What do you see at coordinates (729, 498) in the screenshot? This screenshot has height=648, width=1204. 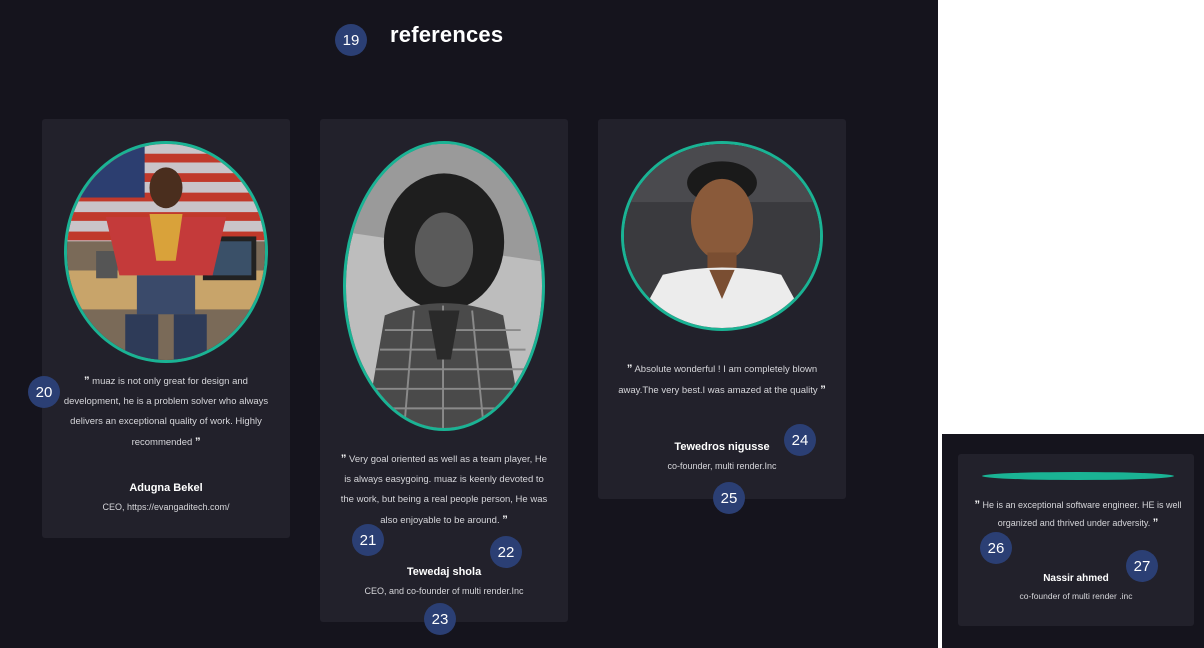 I see `badge-25: 25` at bounding box center [729, 498].